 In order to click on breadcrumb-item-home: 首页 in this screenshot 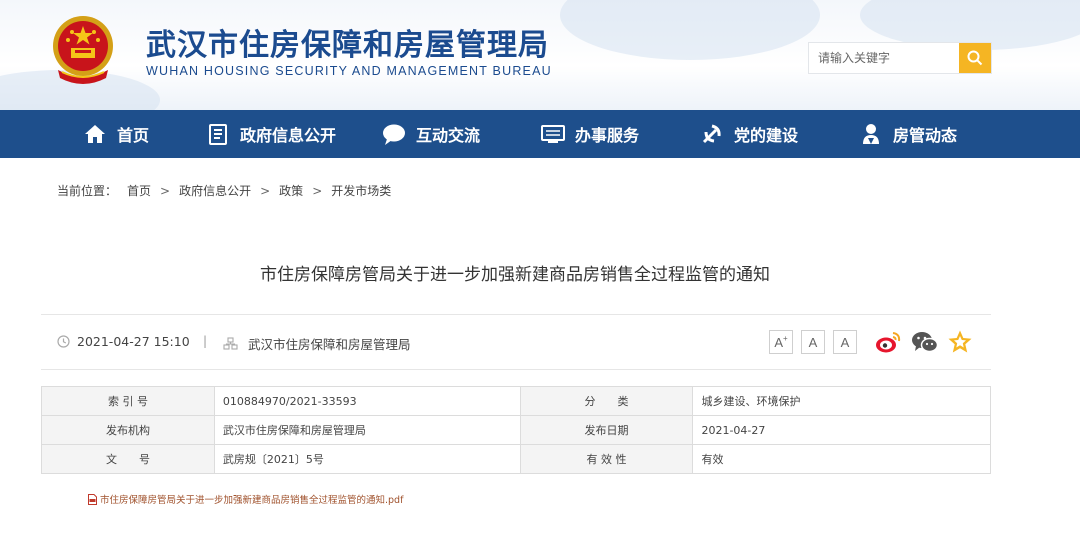, I will do `click(139, 190)`.